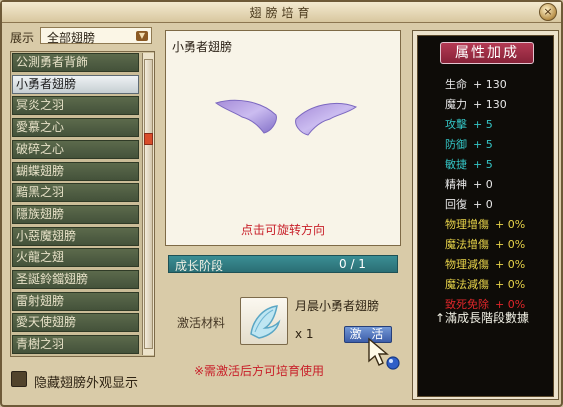 Image resolution: width=563 pixels, height=407 pixels. Describe the element at coordinates (456, 124) in the screenshot. I see `attribute-name: 攻擊` at that location.